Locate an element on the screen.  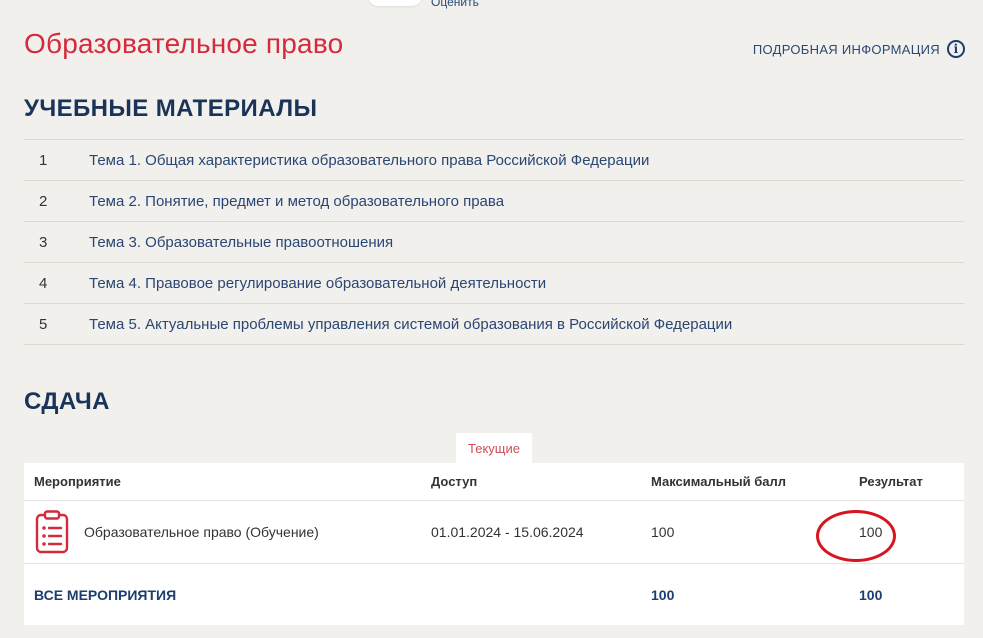
column-header-event: Мероприятие is located at coordinates (227, 482).